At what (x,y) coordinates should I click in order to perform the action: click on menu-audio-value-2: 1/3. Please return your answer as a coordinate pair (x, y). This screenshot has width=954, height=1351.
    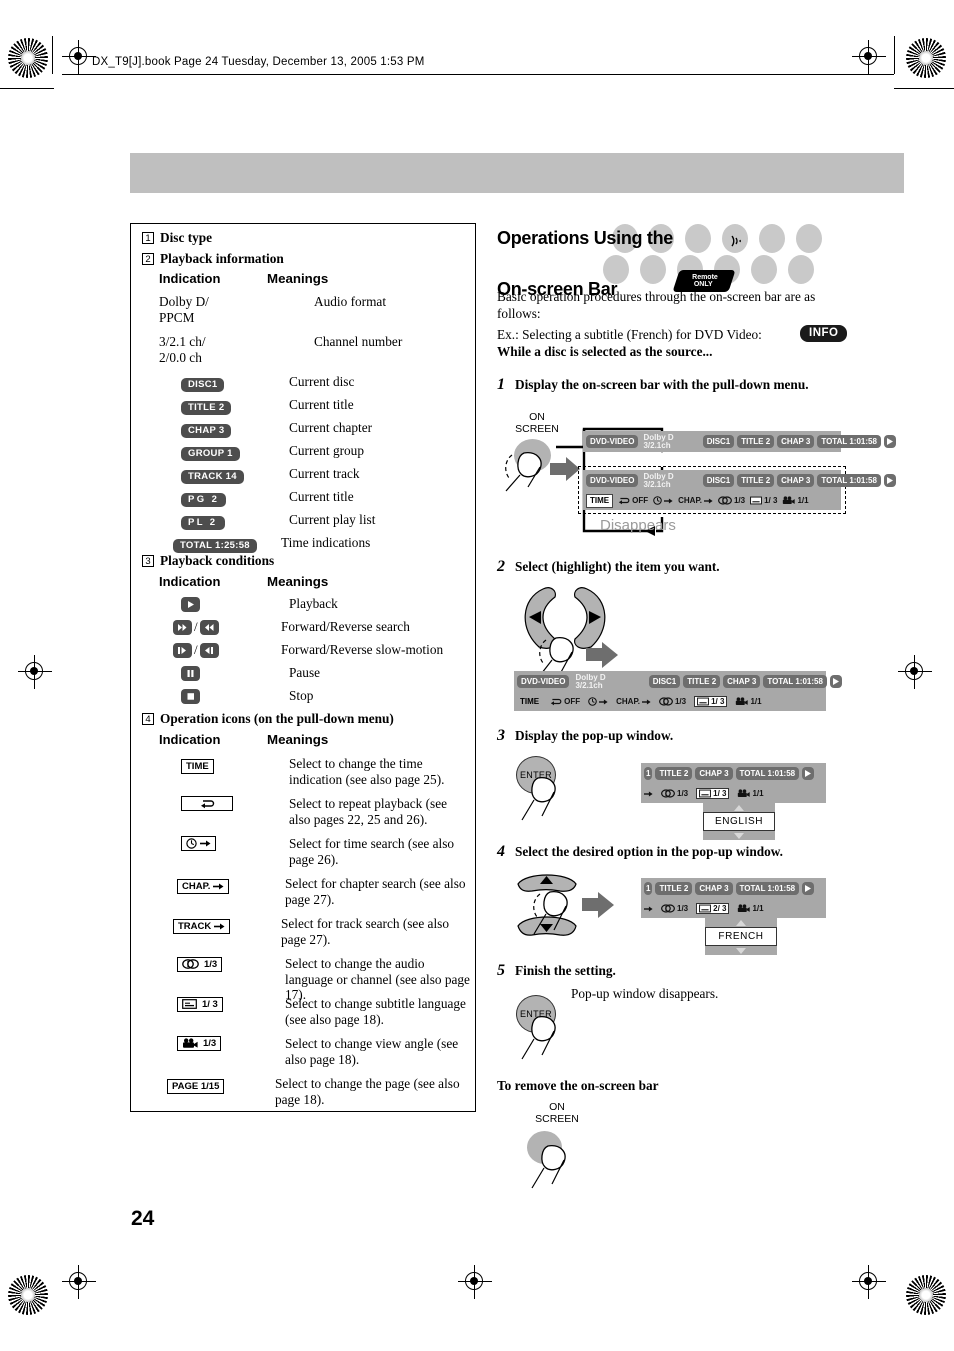
    Looking at the image, I should click on (680, 701).